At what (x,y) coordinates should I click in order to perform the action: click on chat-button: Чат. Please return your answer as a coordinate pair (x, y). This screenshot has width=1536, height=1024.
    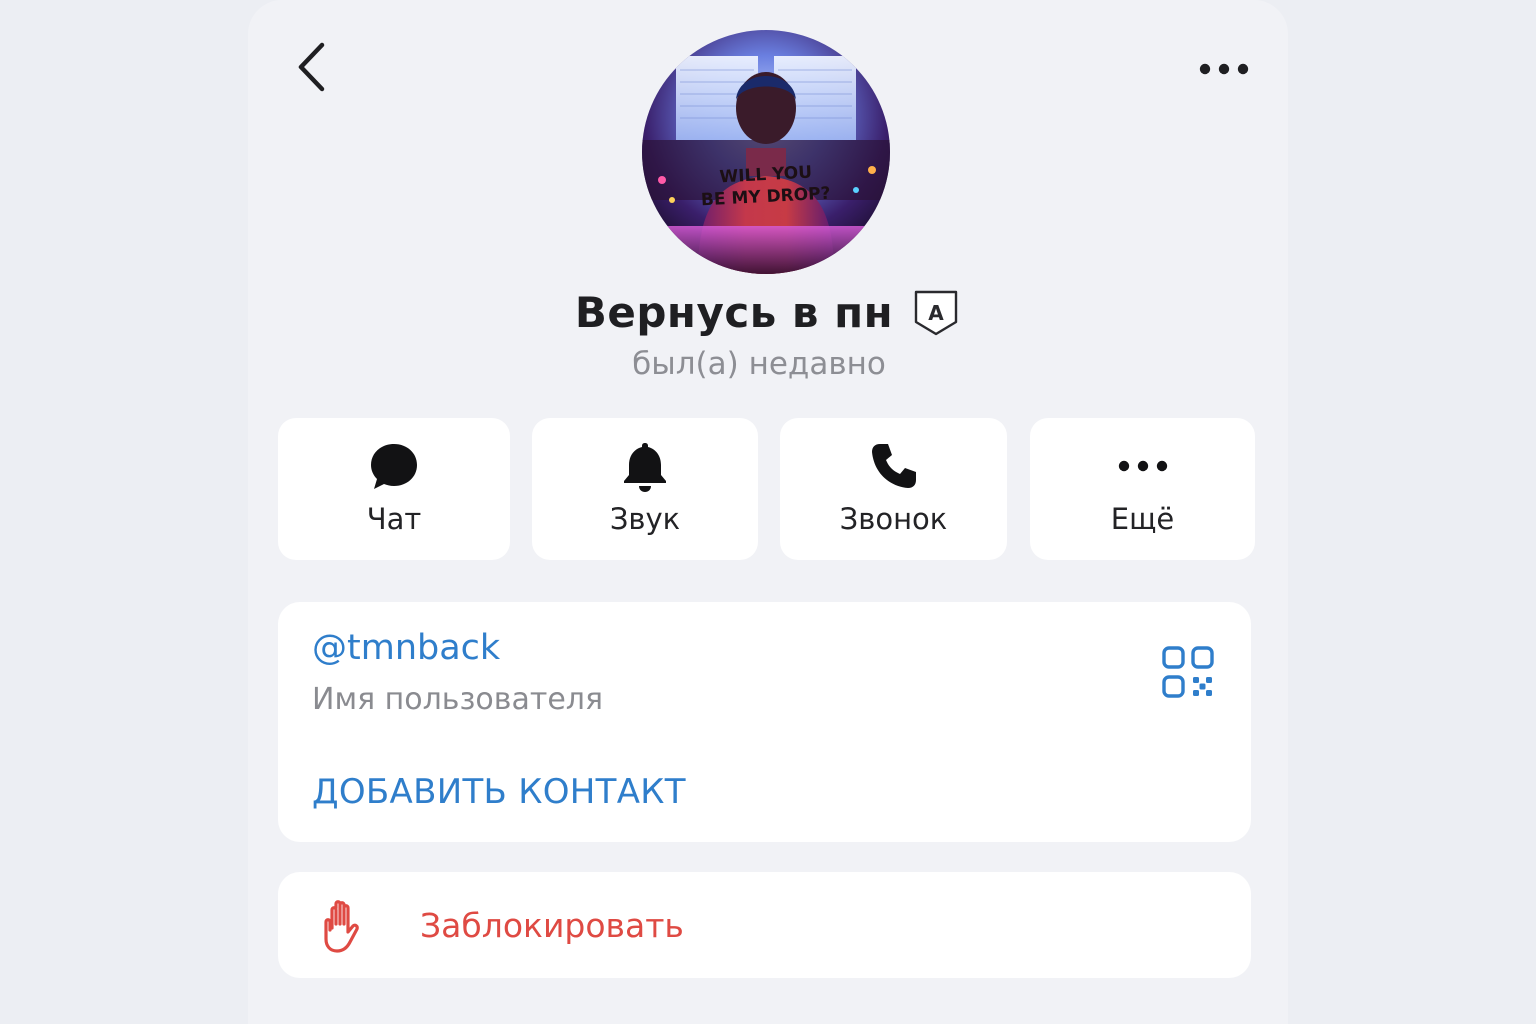
    Looking at the image, I should click on (394, 489).